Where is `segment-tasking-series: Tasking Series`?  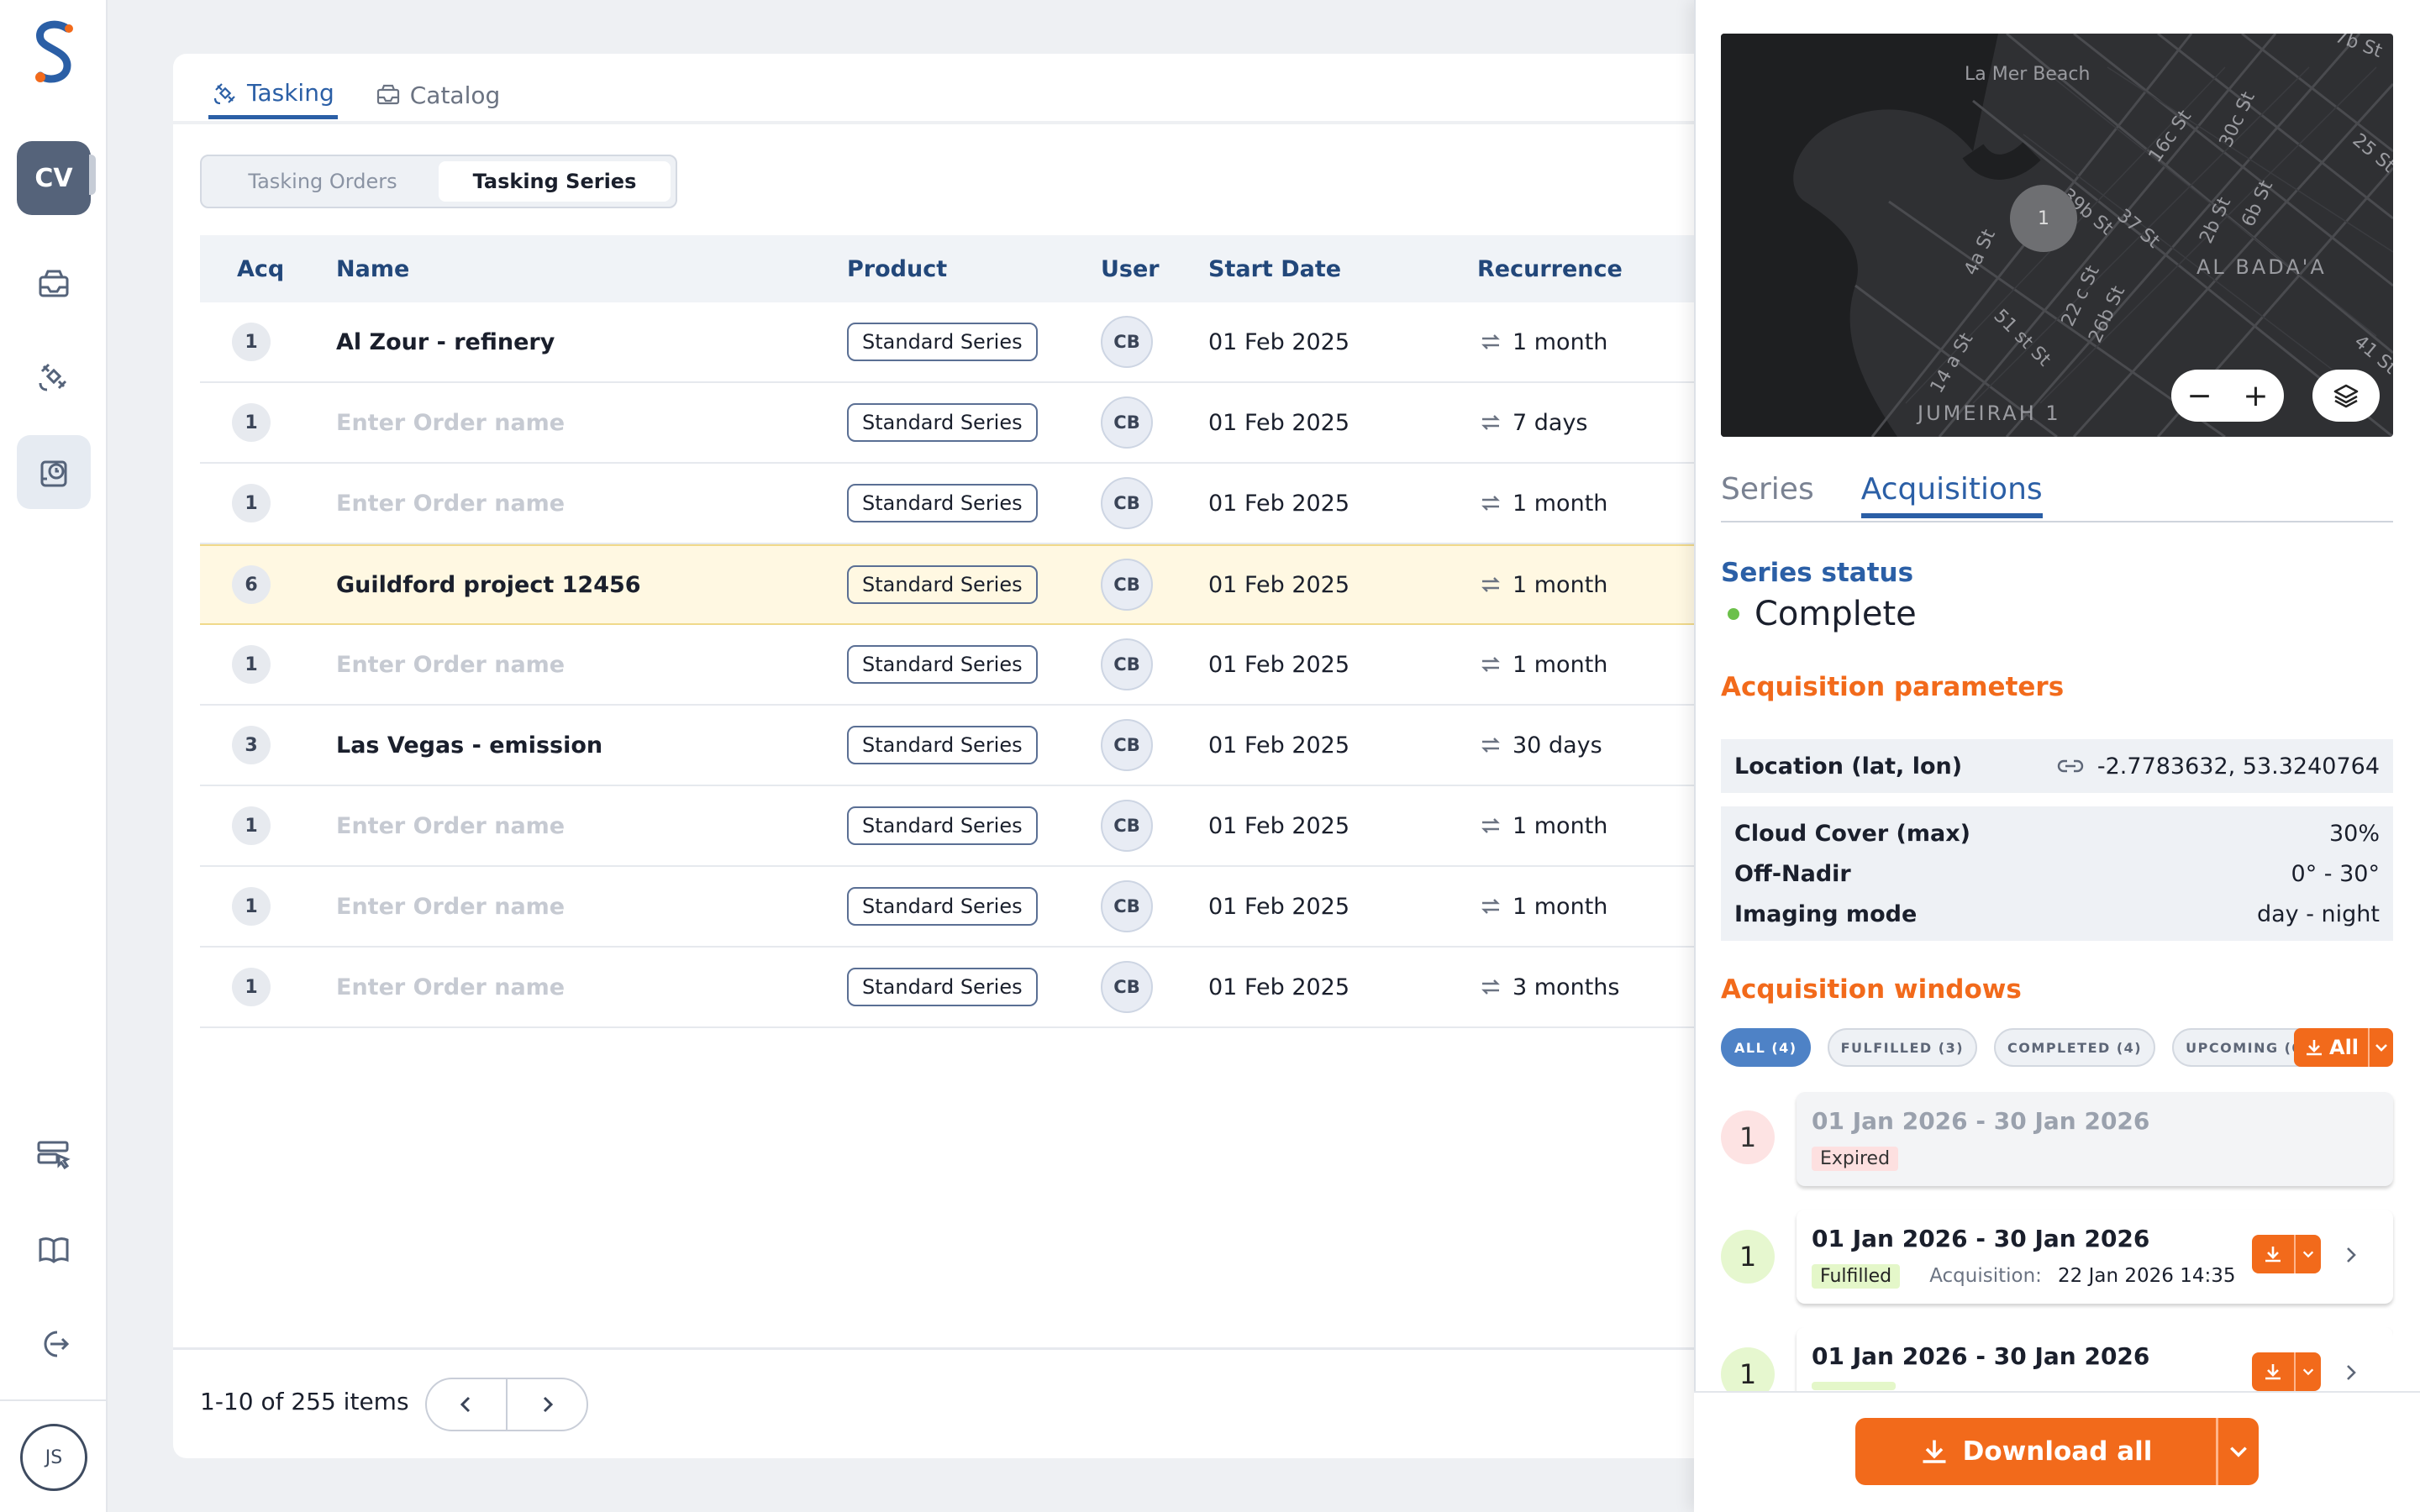 segment-tasking-series: Tasking Series is located at coordinates (555, 181).